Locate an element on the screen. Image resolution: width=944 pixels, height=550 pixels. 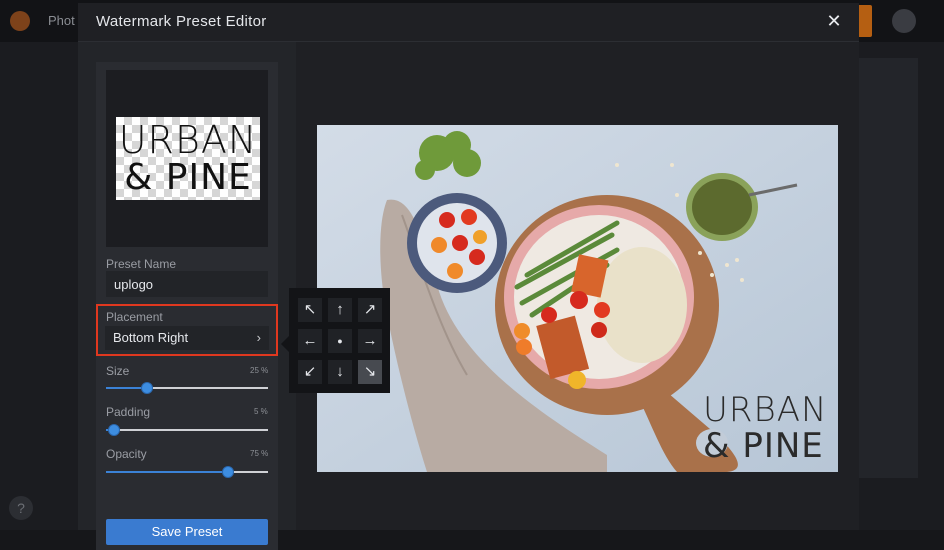
size-slider is located at coordinates (187, 388).